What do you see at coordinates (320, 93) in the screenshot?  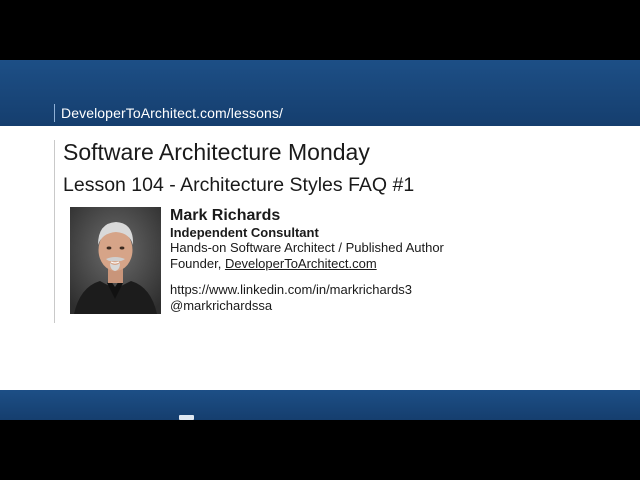 I see `header-band: DeveloperToArchitect.com/lessons/` at bounding box center [320, 93].